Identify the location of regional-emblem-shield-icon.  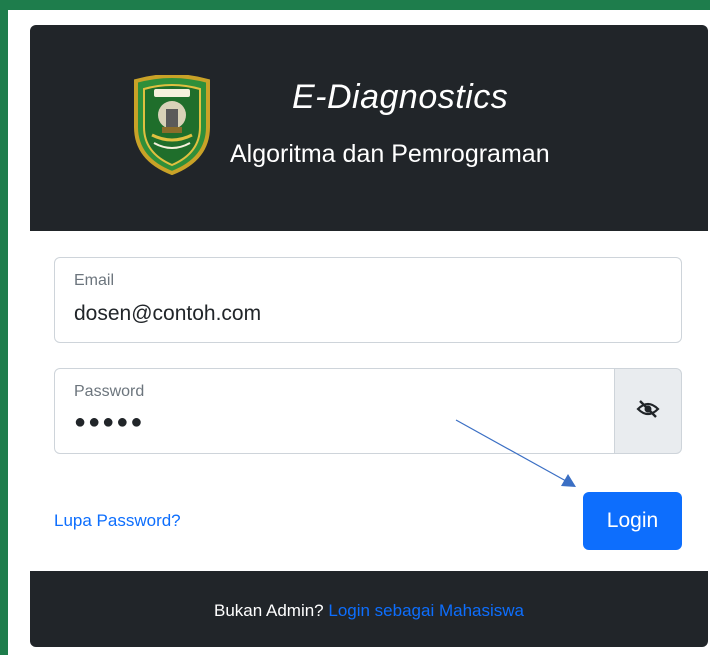
(172, 125).